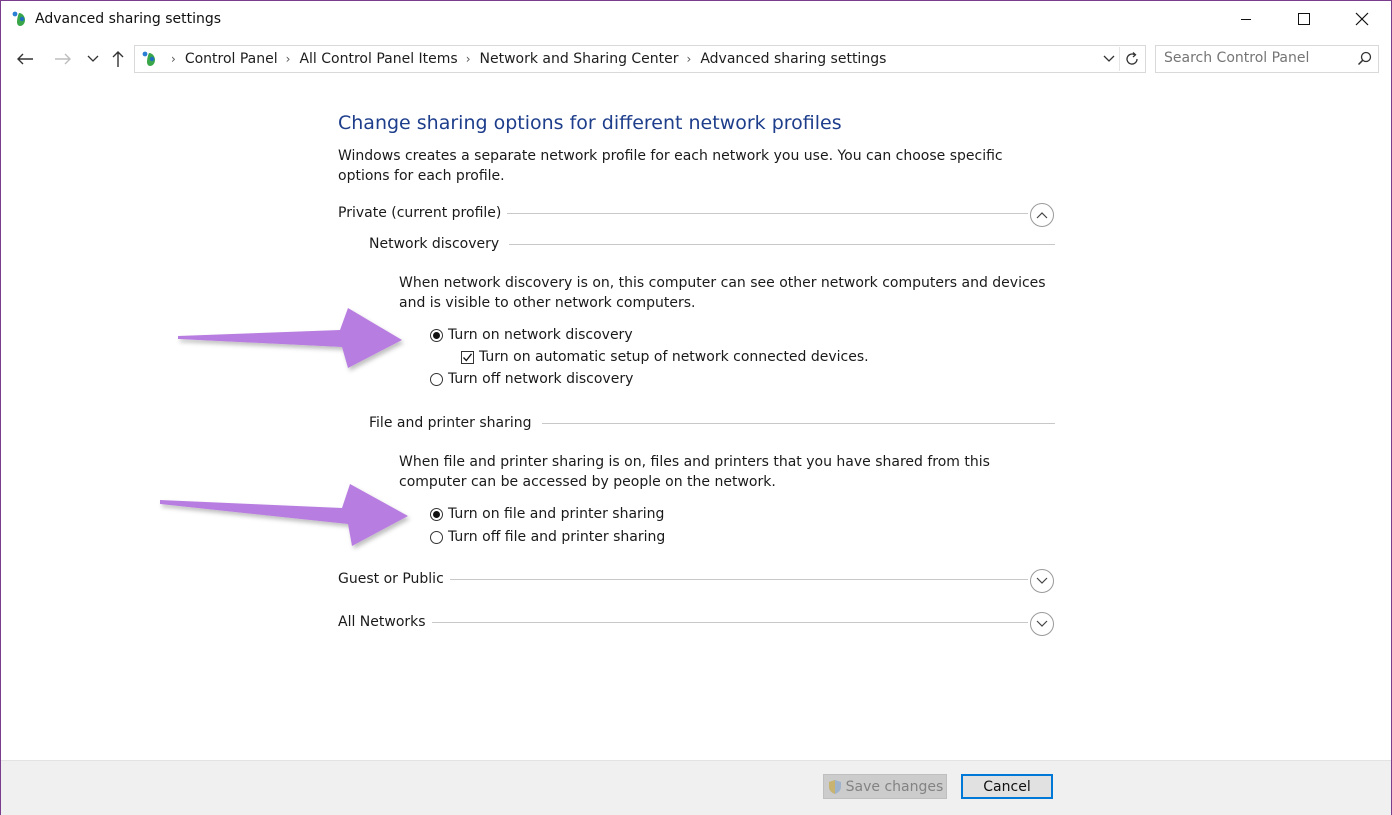  Describe the element at coordinates (1254, 58) in the screenshot. I see `search-input` at that location.